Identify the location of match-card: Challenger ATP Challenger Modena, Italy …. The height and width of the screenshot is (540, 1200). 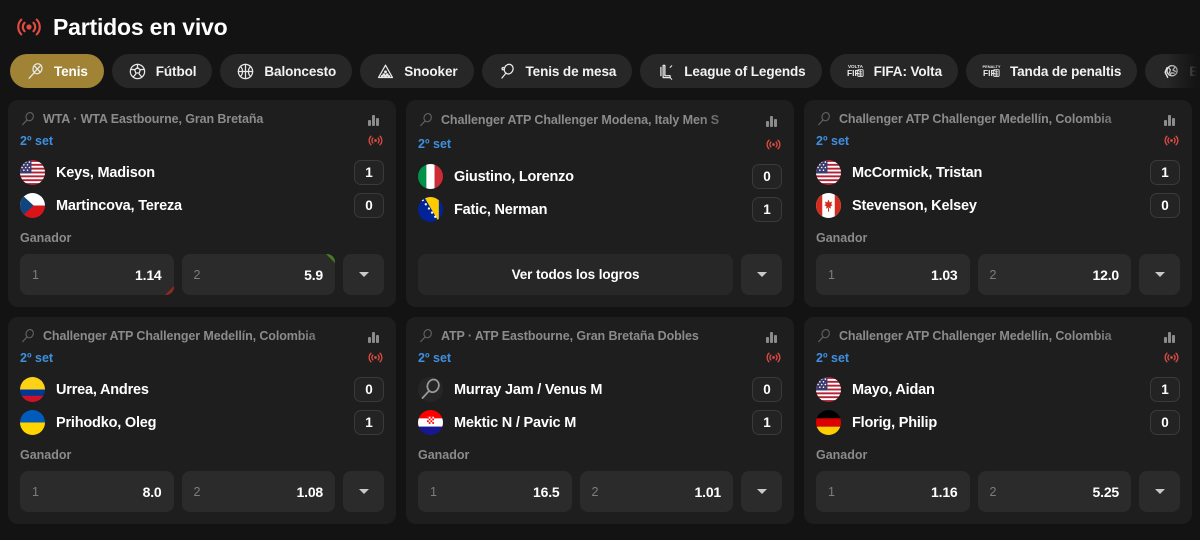
(600, 203).